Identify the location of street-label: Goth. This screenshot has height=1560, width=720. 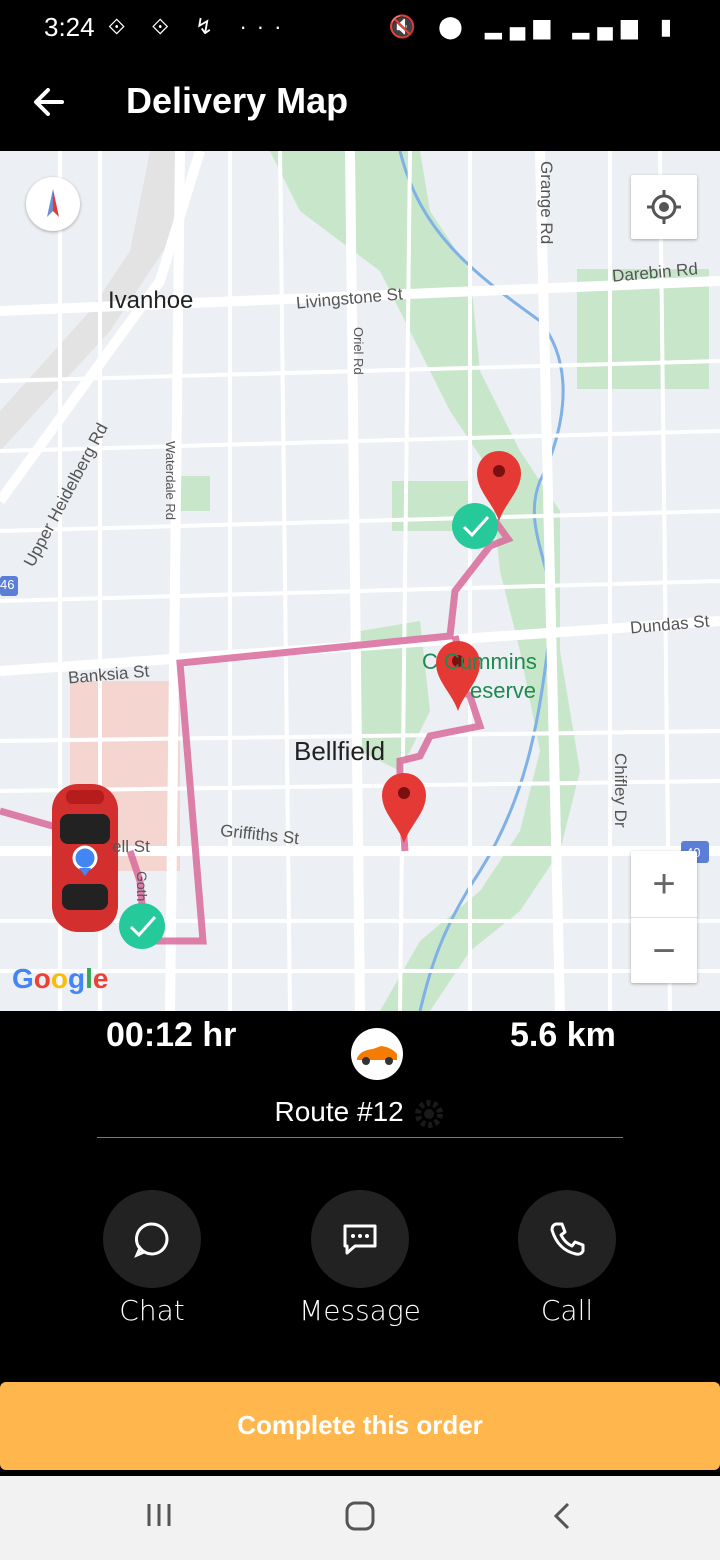
(142, 886).